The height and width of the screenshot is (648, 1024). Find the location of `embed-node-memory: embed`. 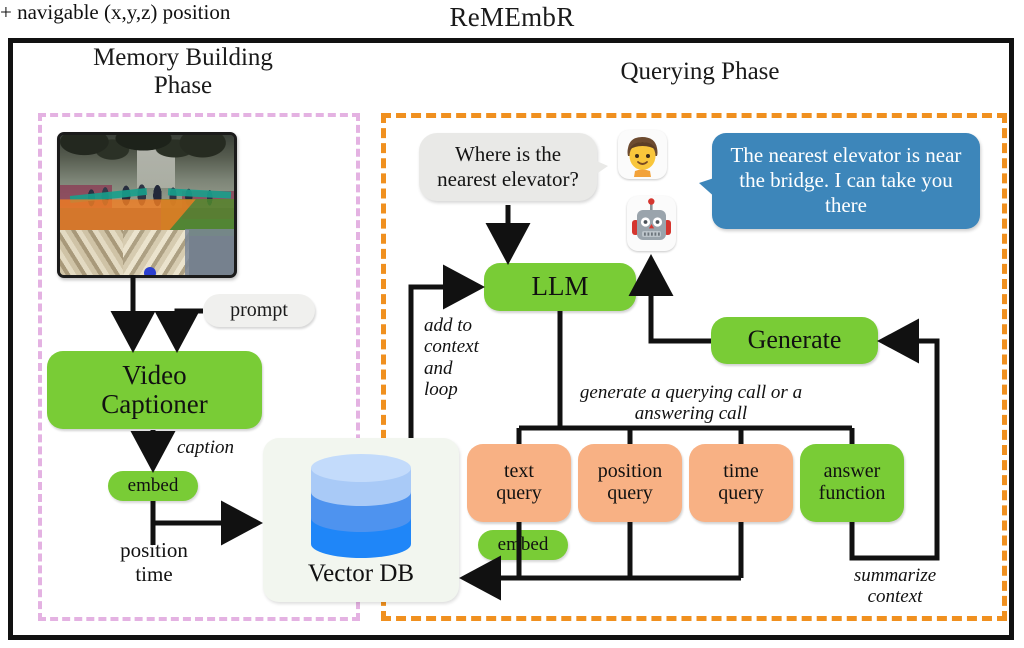

embed-node-memory: embed is located at coordinates (153, 486).